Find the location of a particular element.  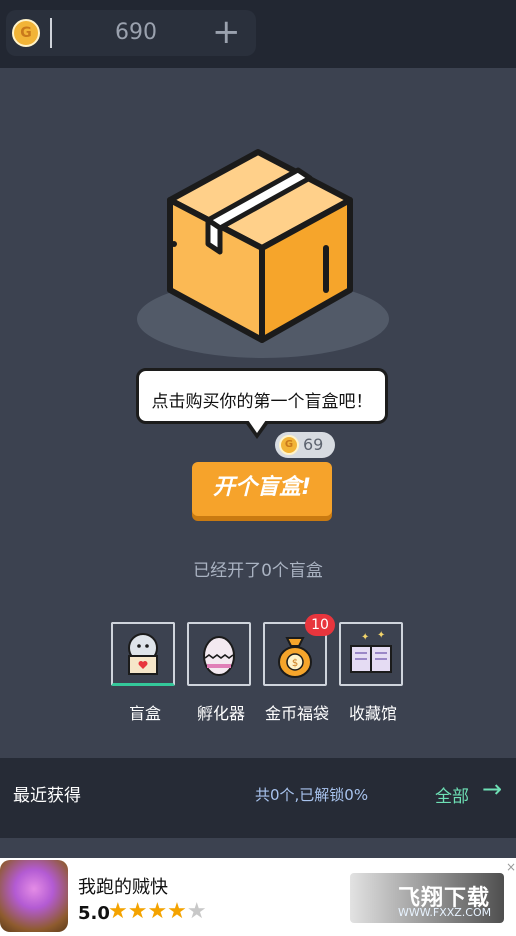

tab-incubator: 孵化器 is located at coordinates (221, 672).